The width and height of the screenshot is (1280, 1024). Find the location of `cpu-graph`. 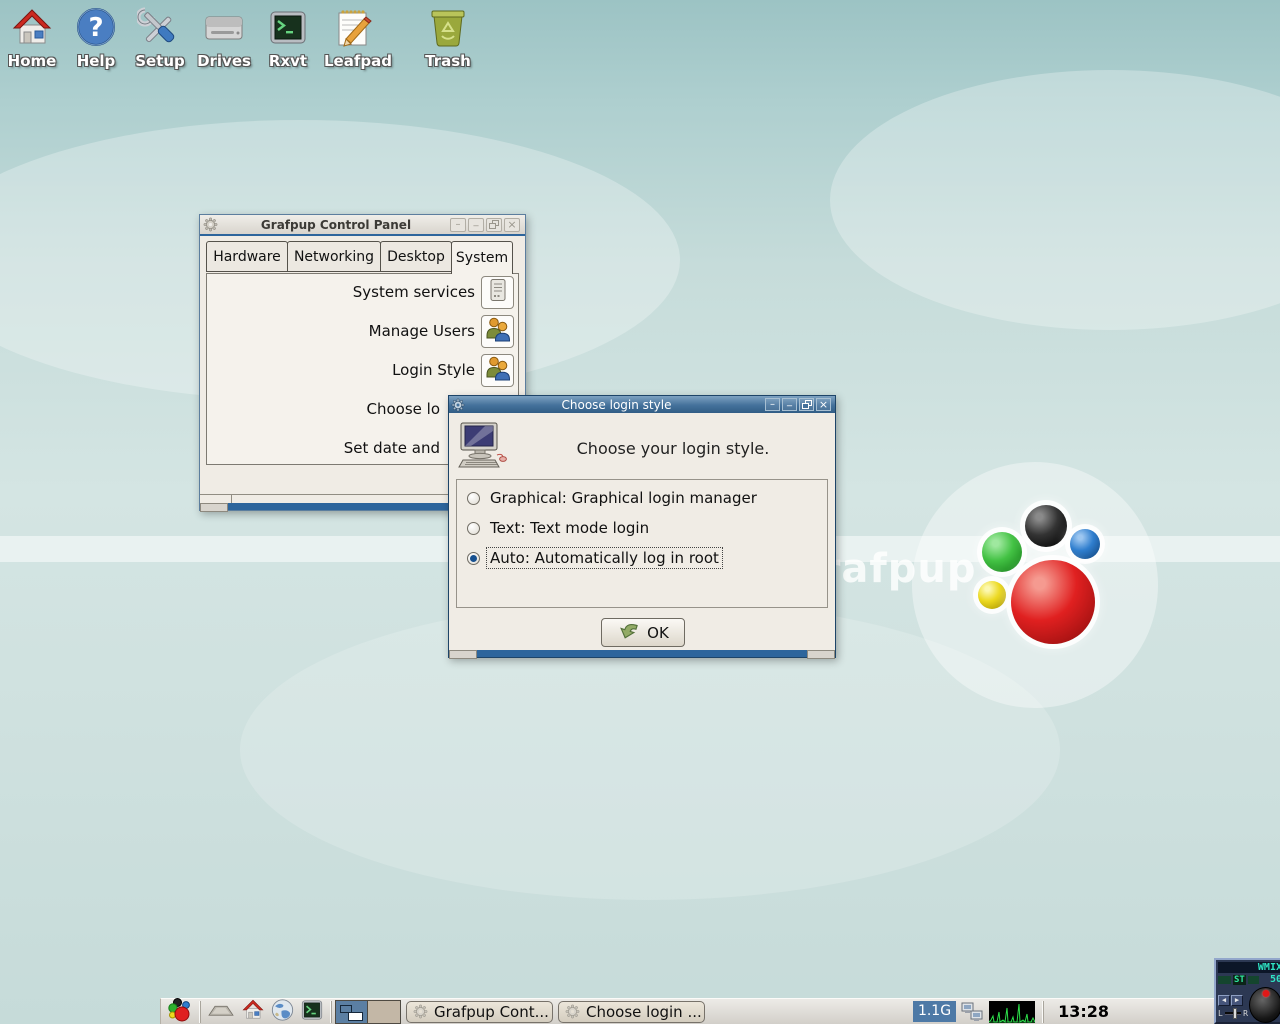

cpu-graph is located at coordinates (1012, 1011).